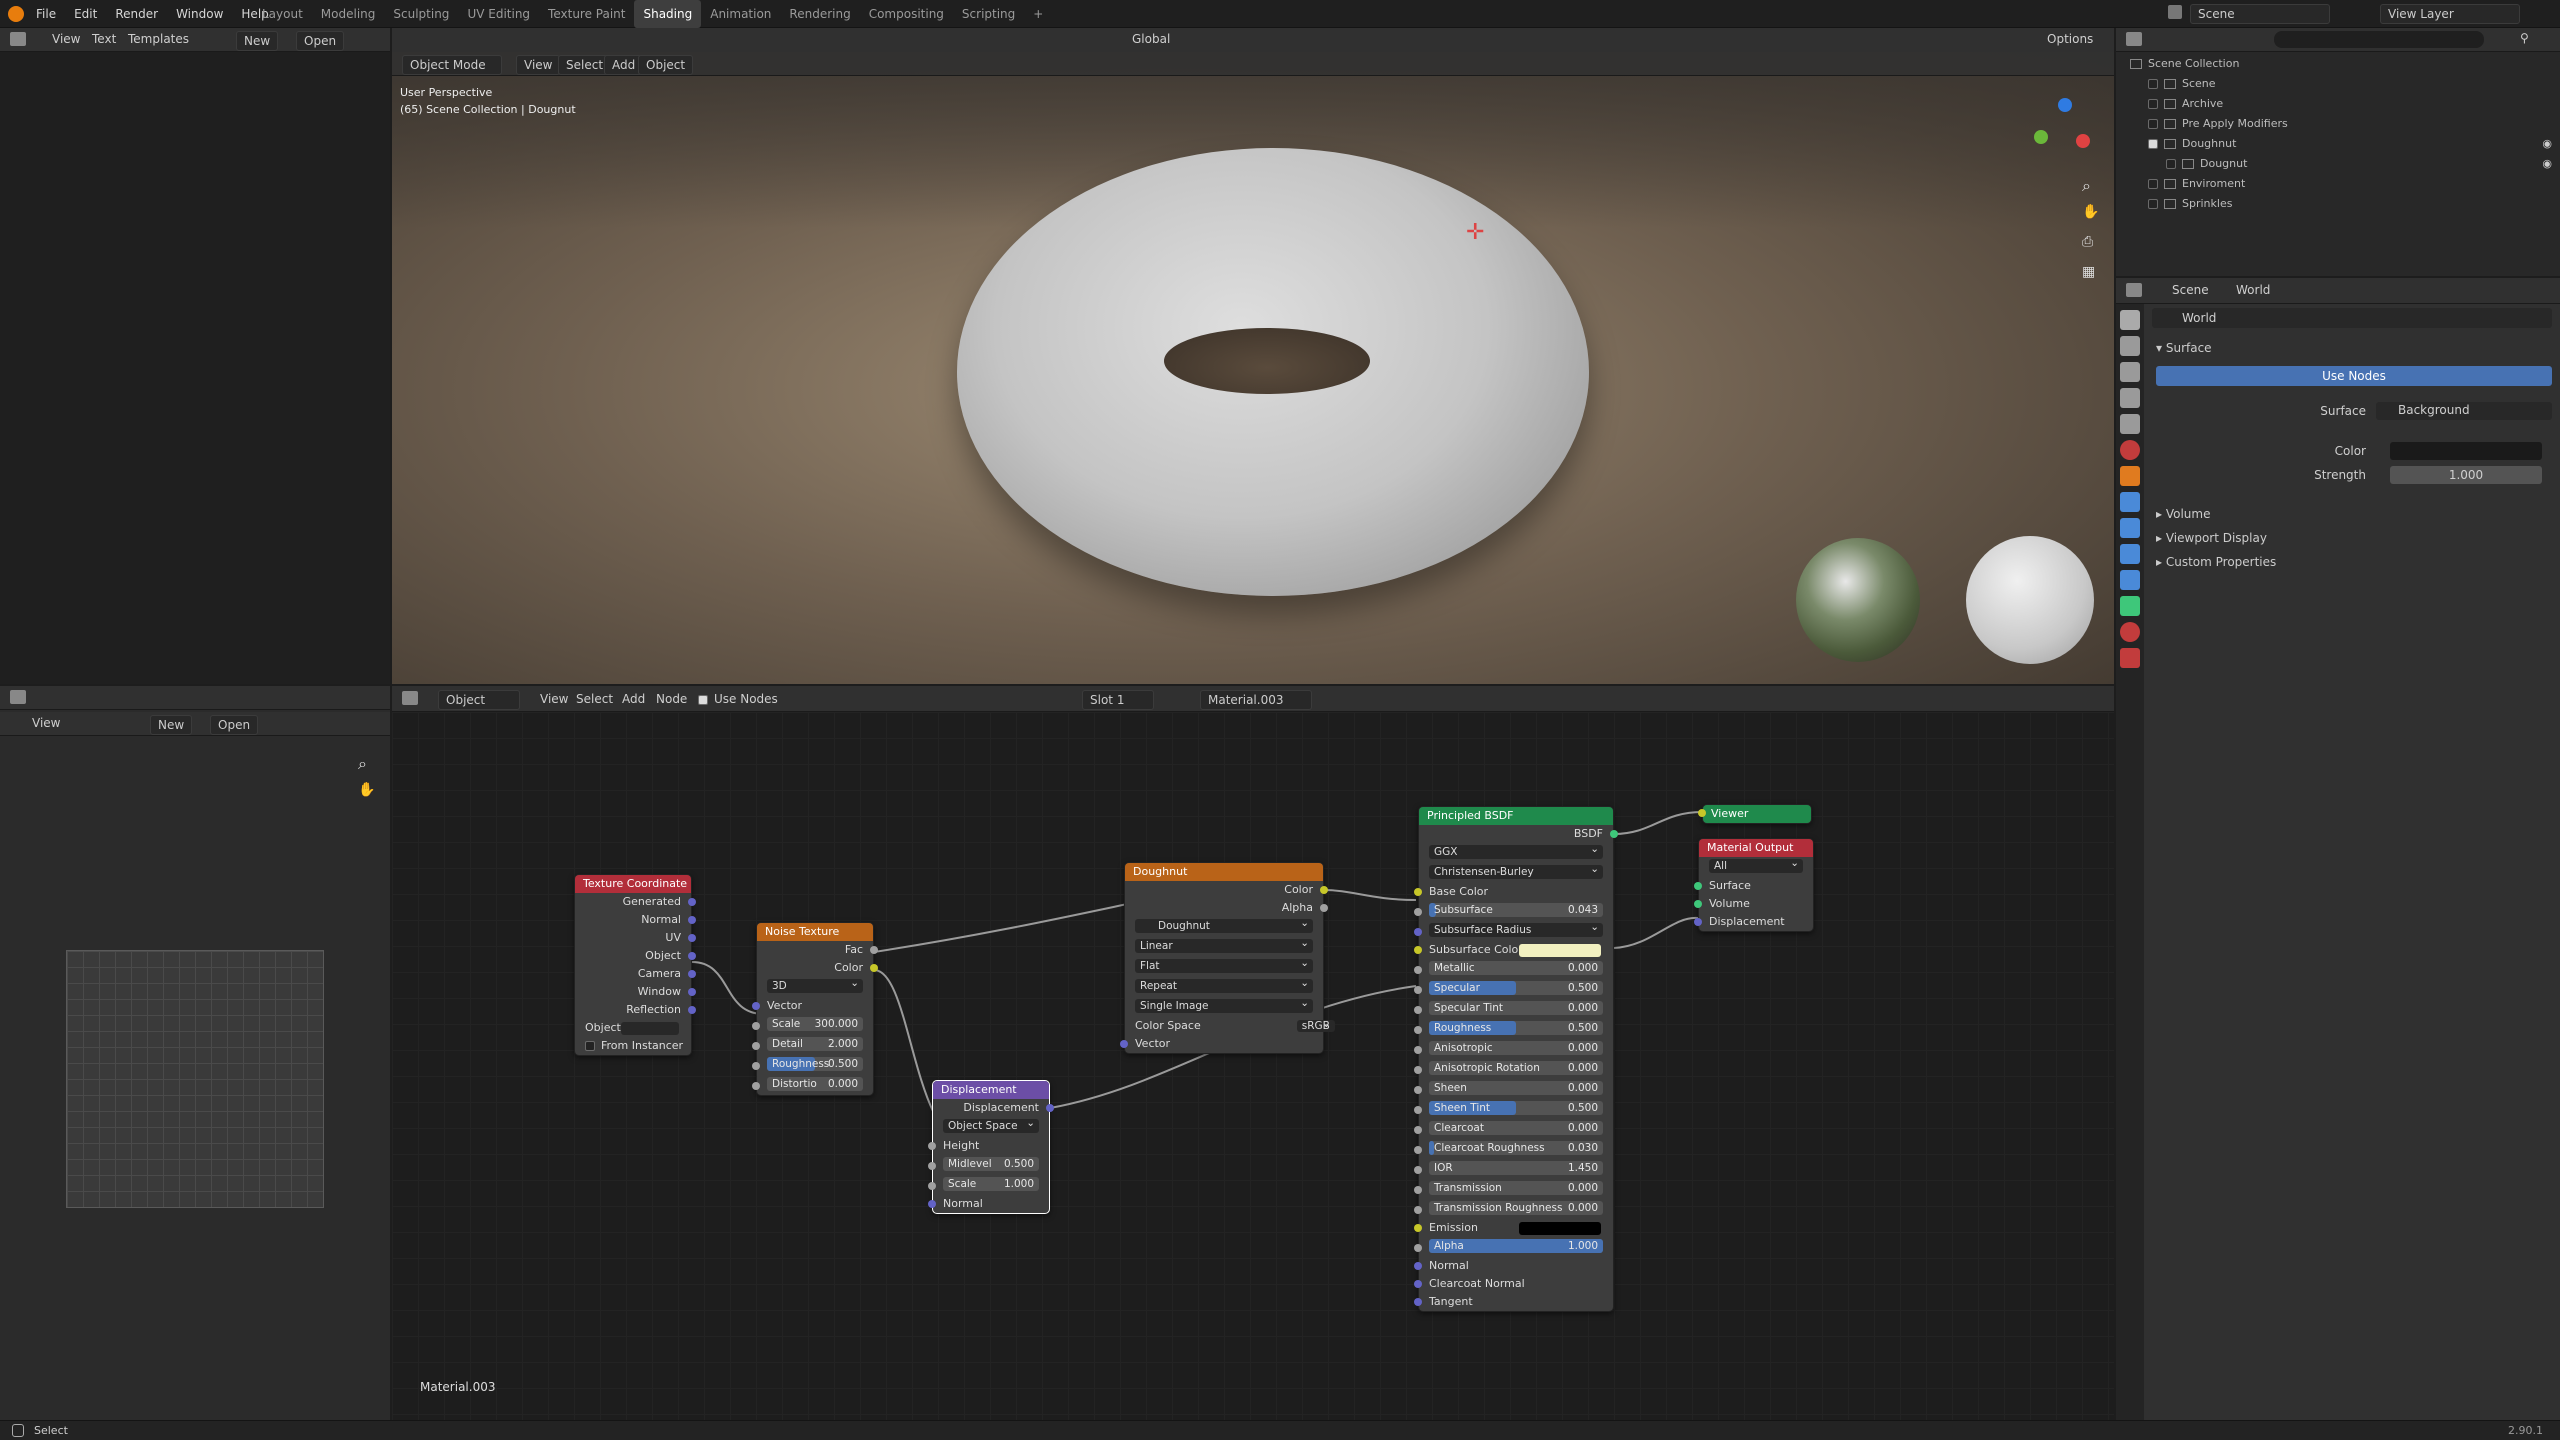 The width and height of the screenshot is (2560, 1440). I want to click on filter-icon: ⚲, so click(2524, 38).